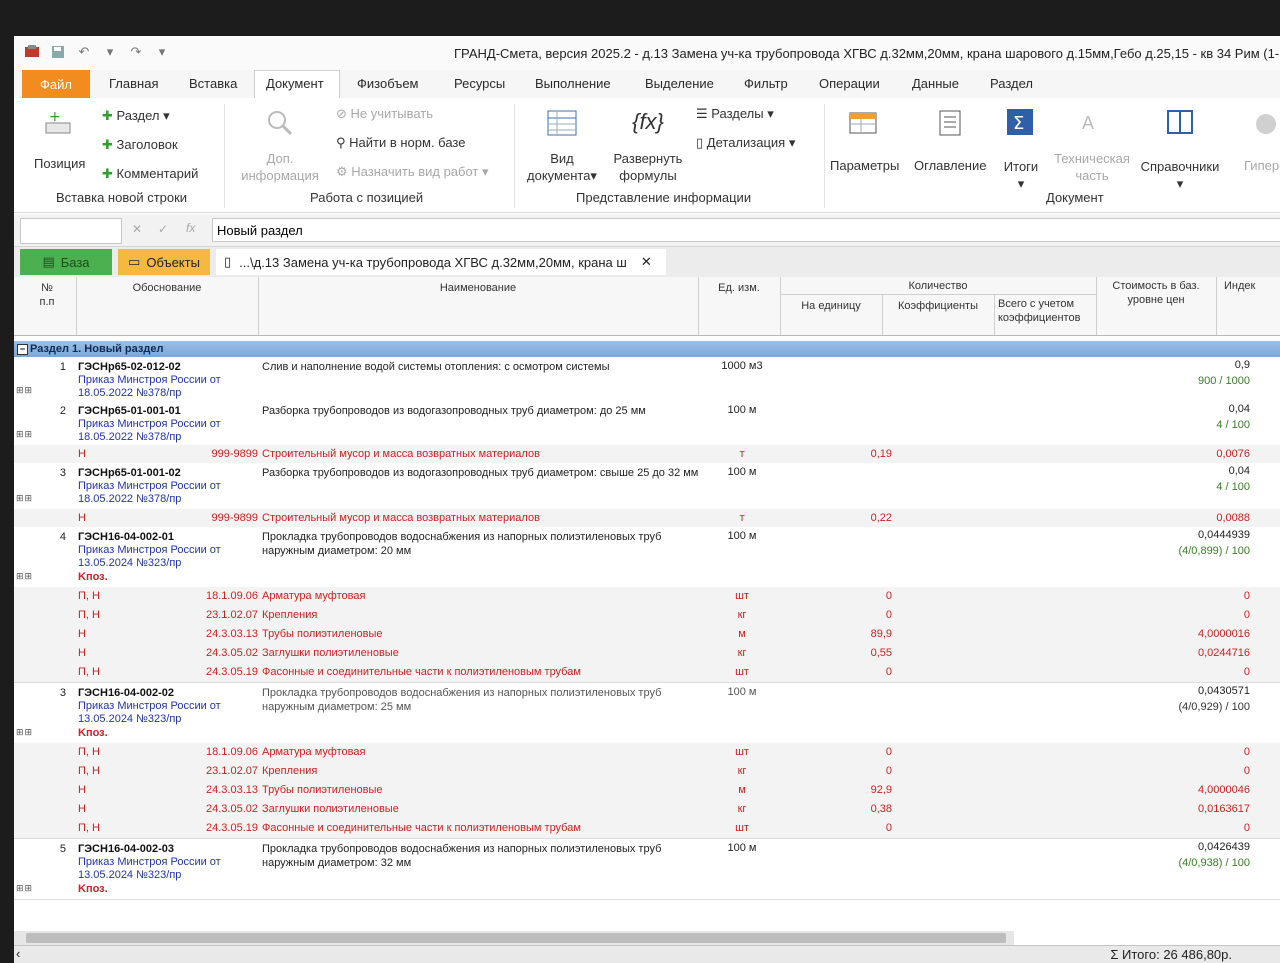 This screenshot has height=963, width=1280. What do you see at coordinates (479, 83) in the screenshot?
I see `menu-resources: Ресурсы` at bounding box center [479, 83].